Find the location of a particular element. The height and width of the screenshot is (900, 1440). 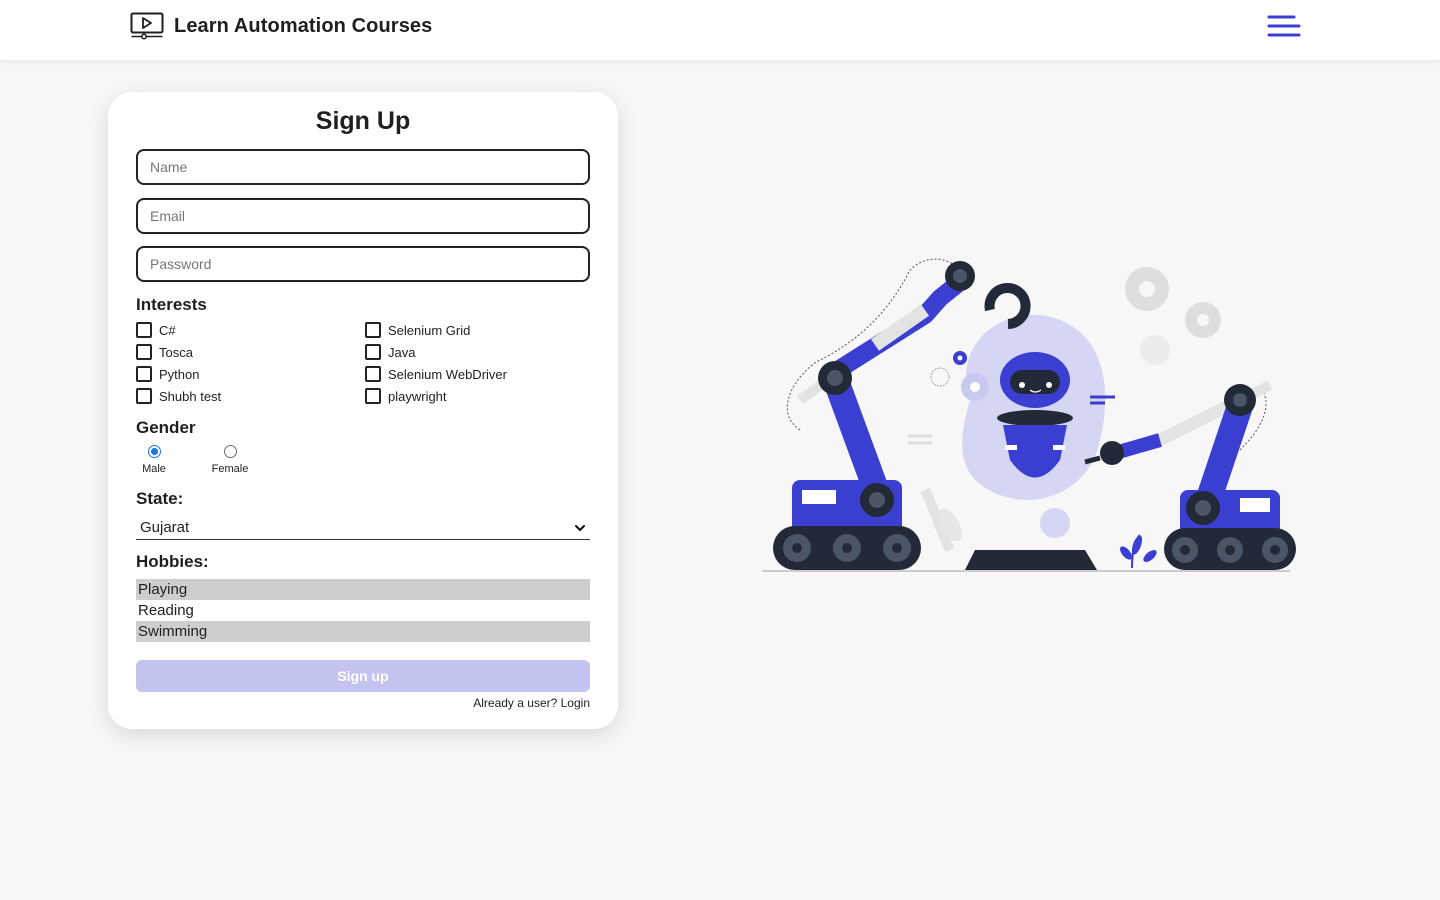

name-input is located at coordinates (363, 167).